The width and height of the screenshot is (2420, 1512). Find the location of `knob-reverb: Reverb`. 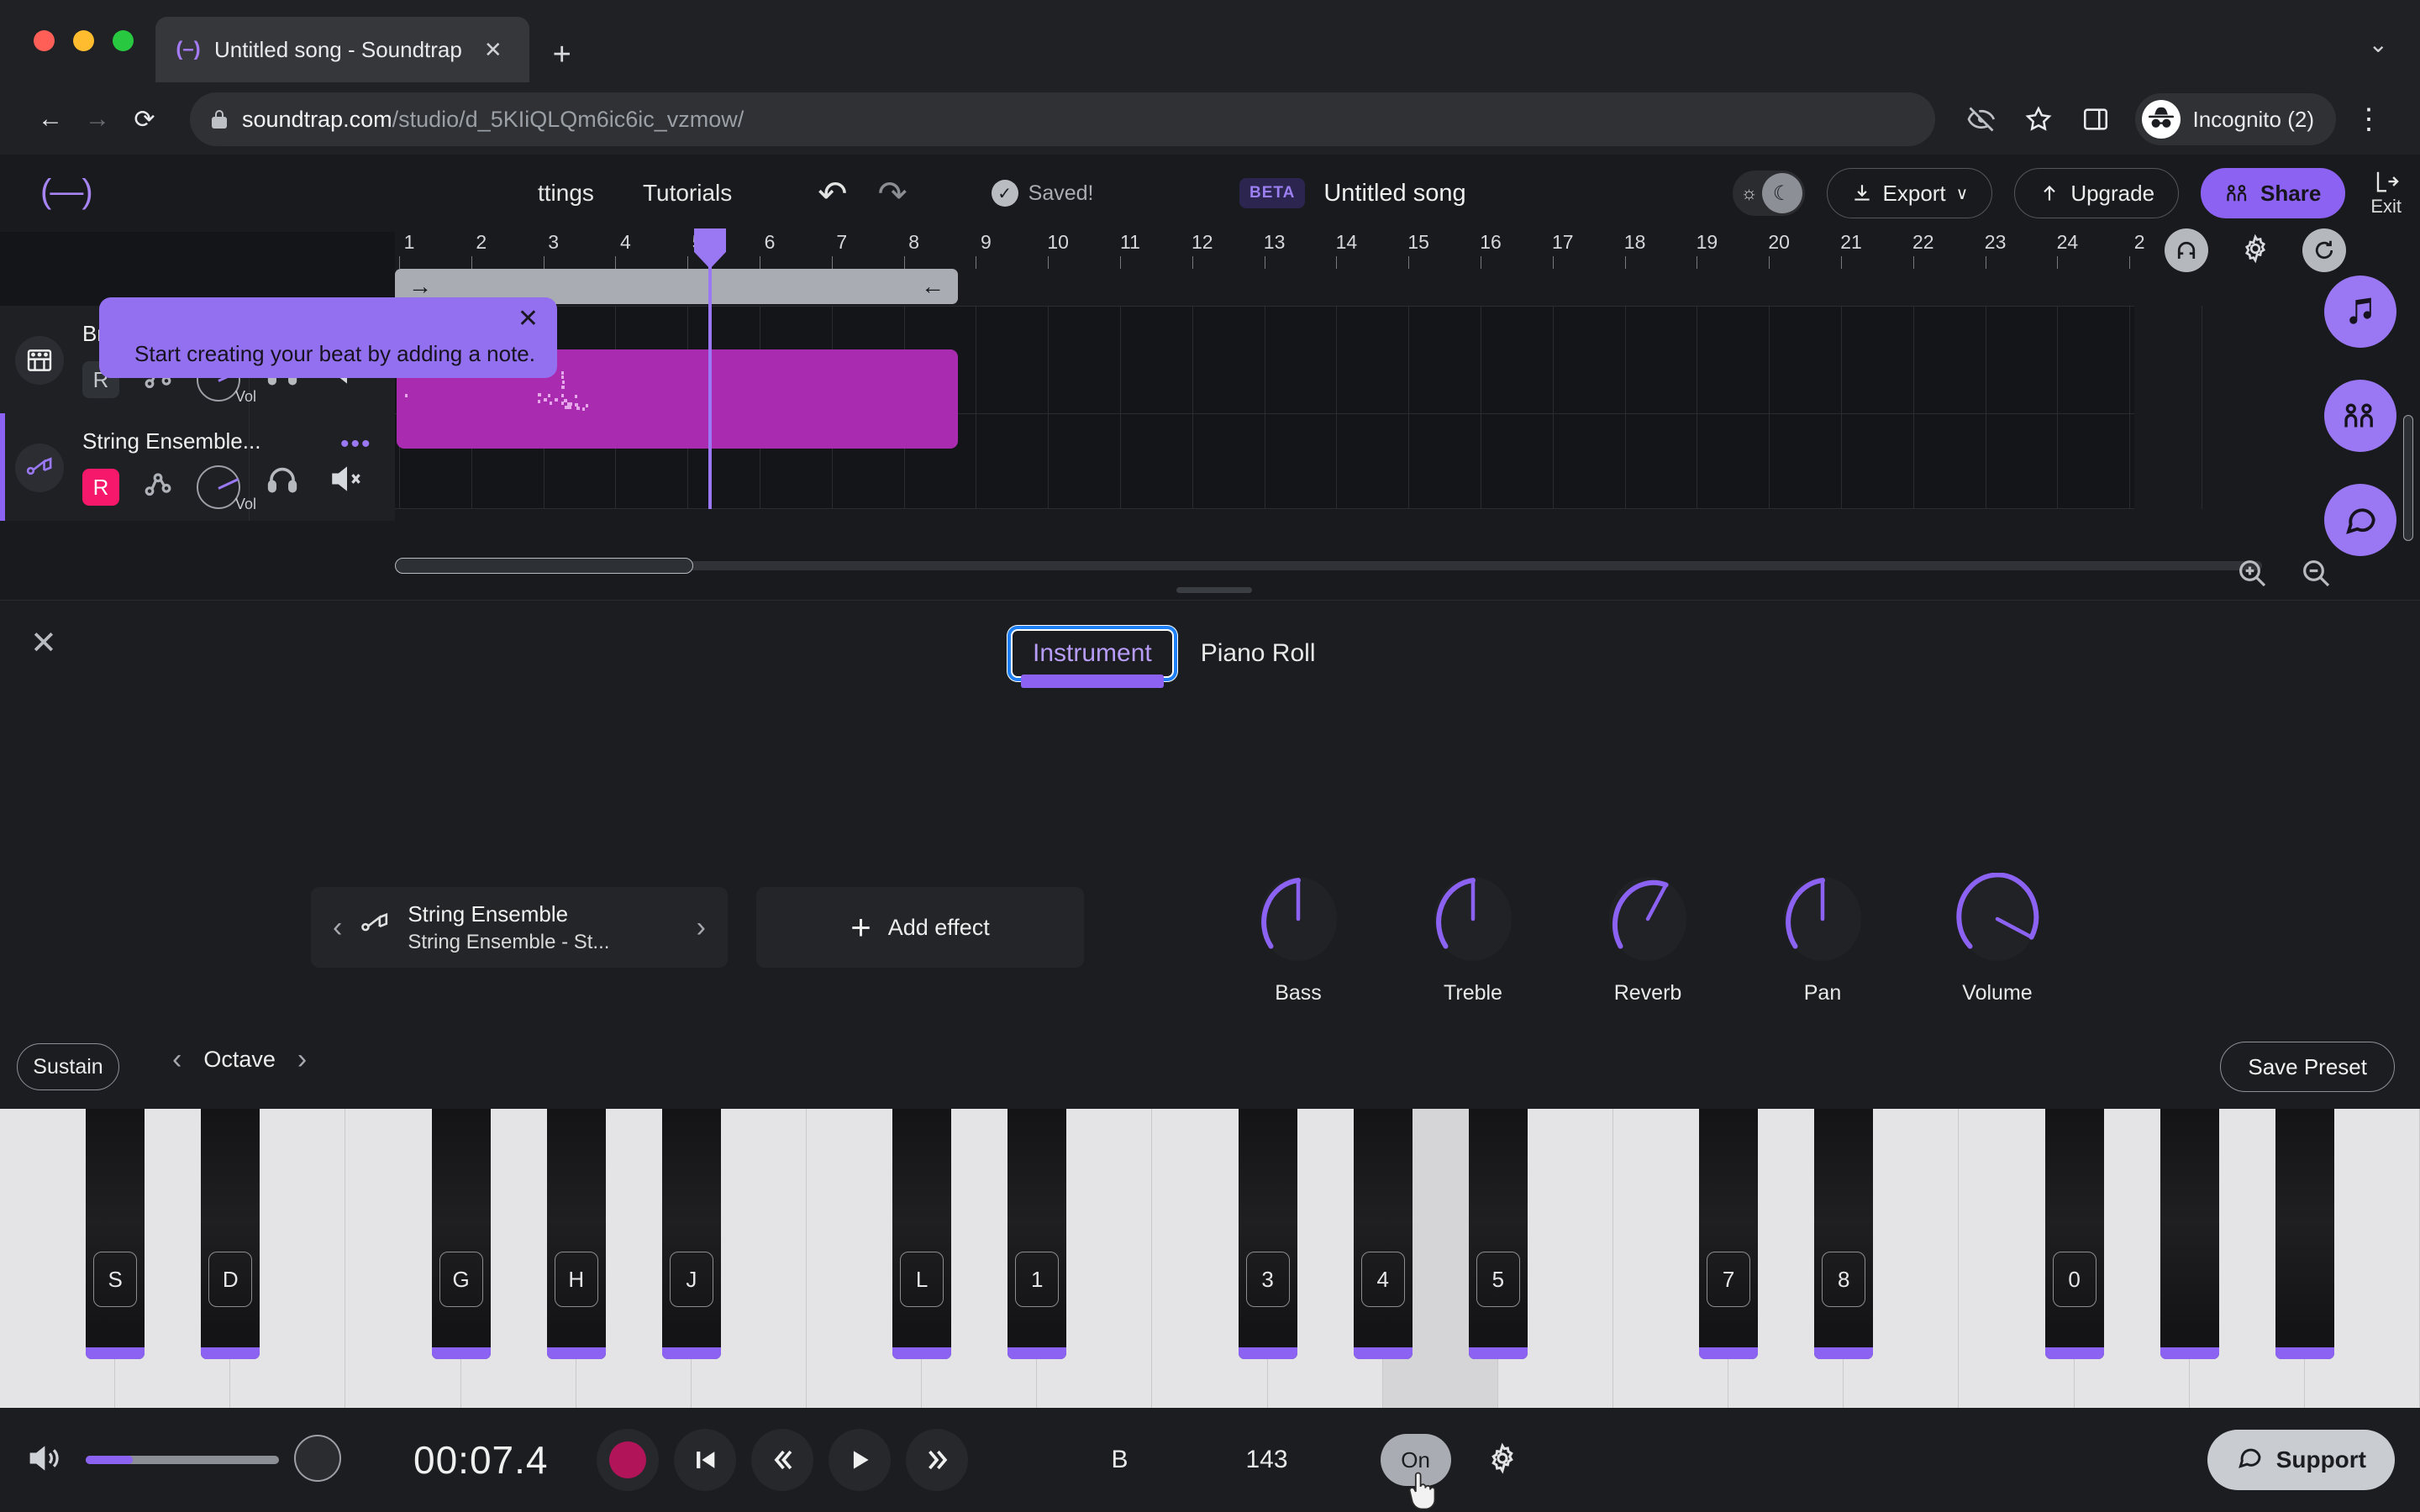

knob-reverb: Reverb is located at coordinates (1648, 939).